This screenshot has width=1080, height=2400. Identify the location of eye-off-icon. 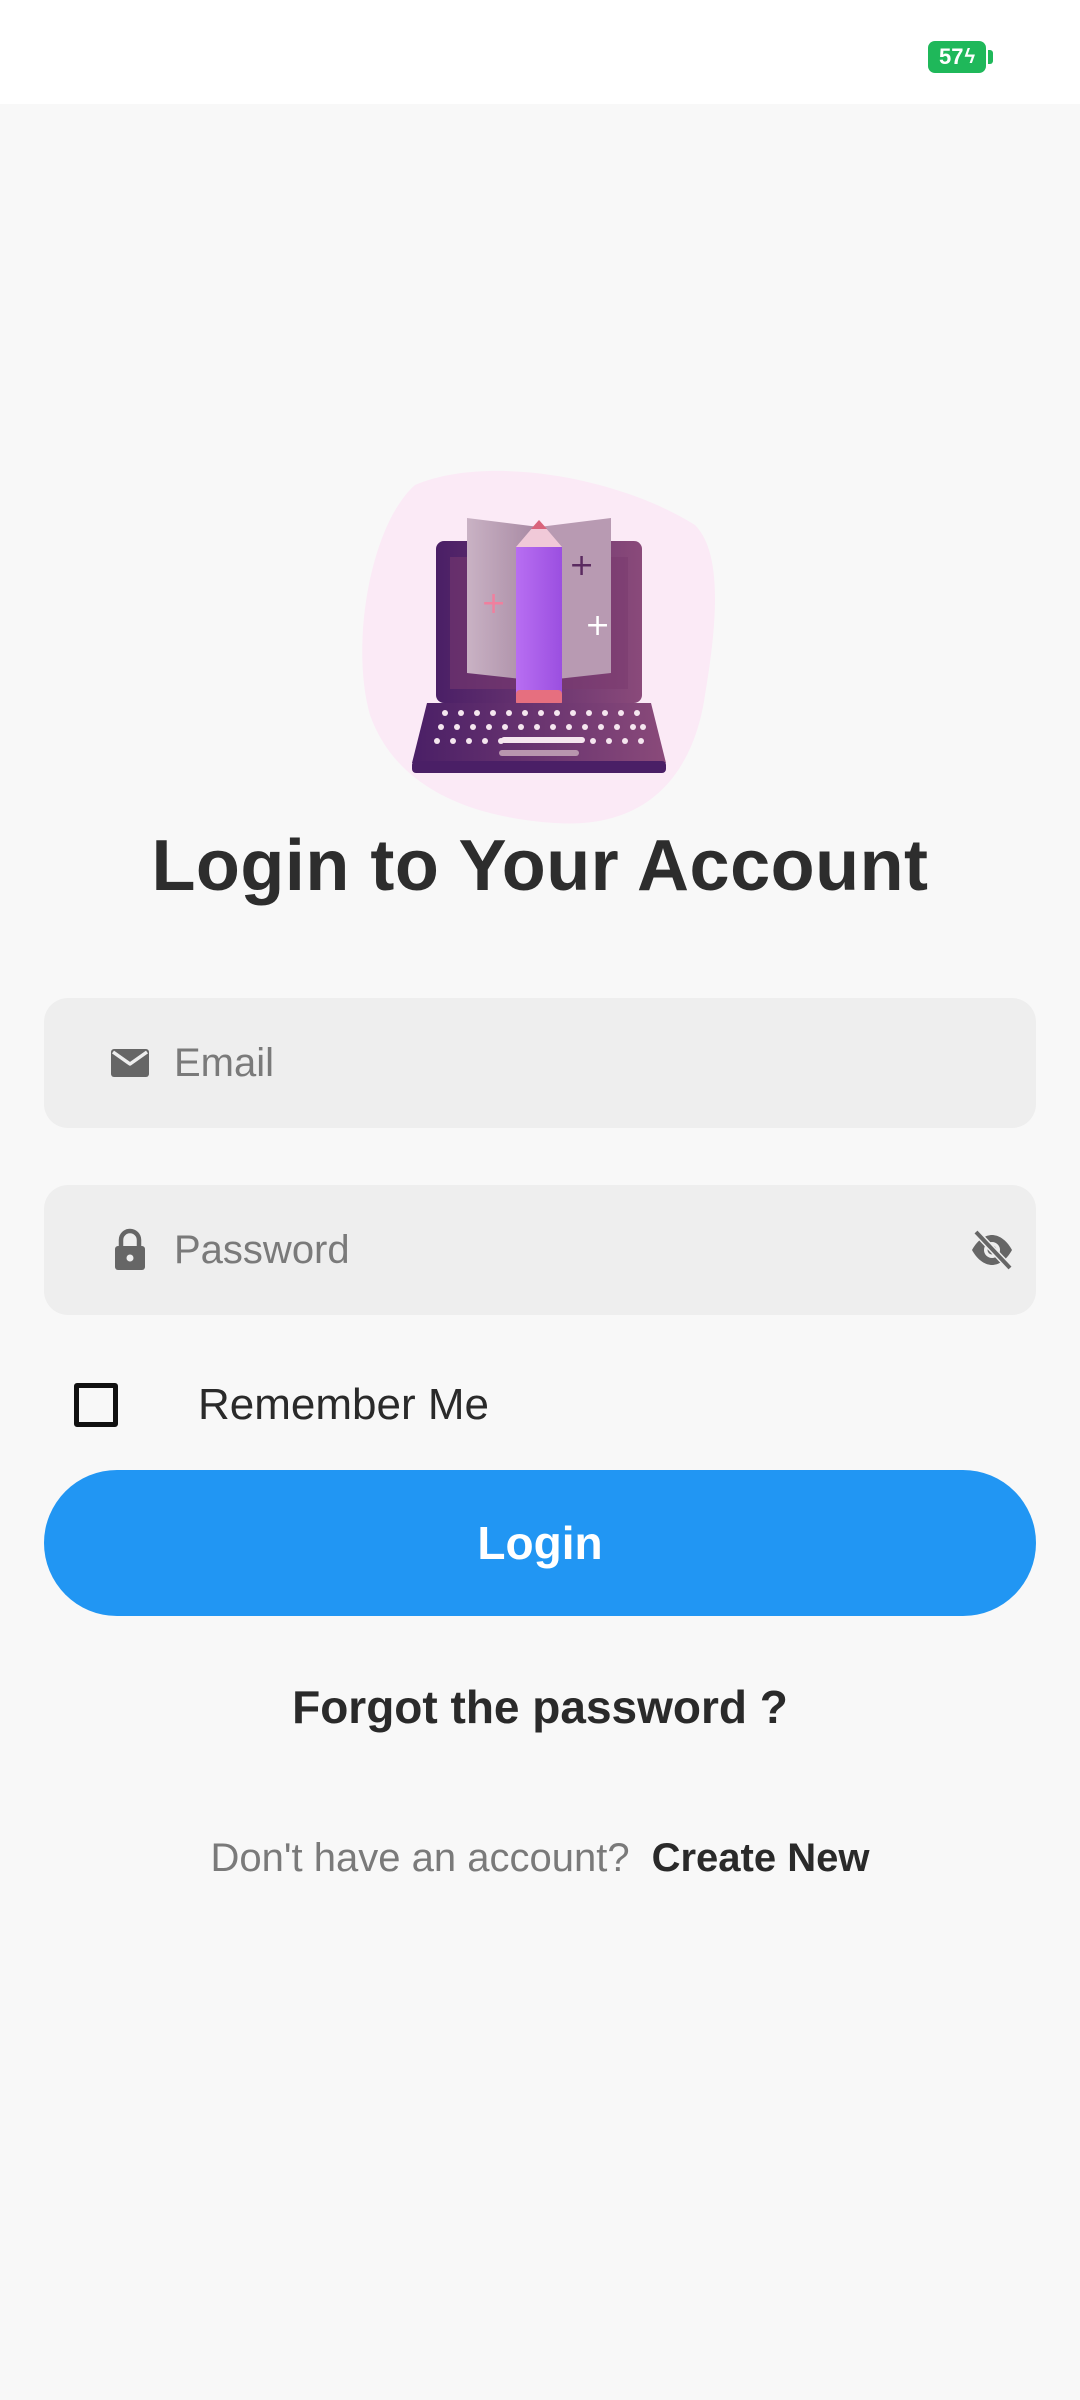
(992, 1250).